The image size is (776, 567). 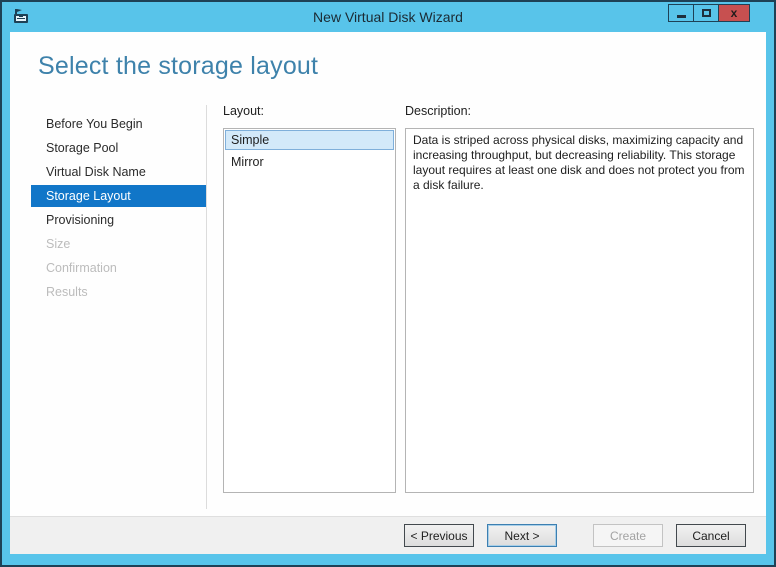 I want to click on sidebar-item-virtual-disk-name: Virtual Disk Name, so click(x=108, y=172).